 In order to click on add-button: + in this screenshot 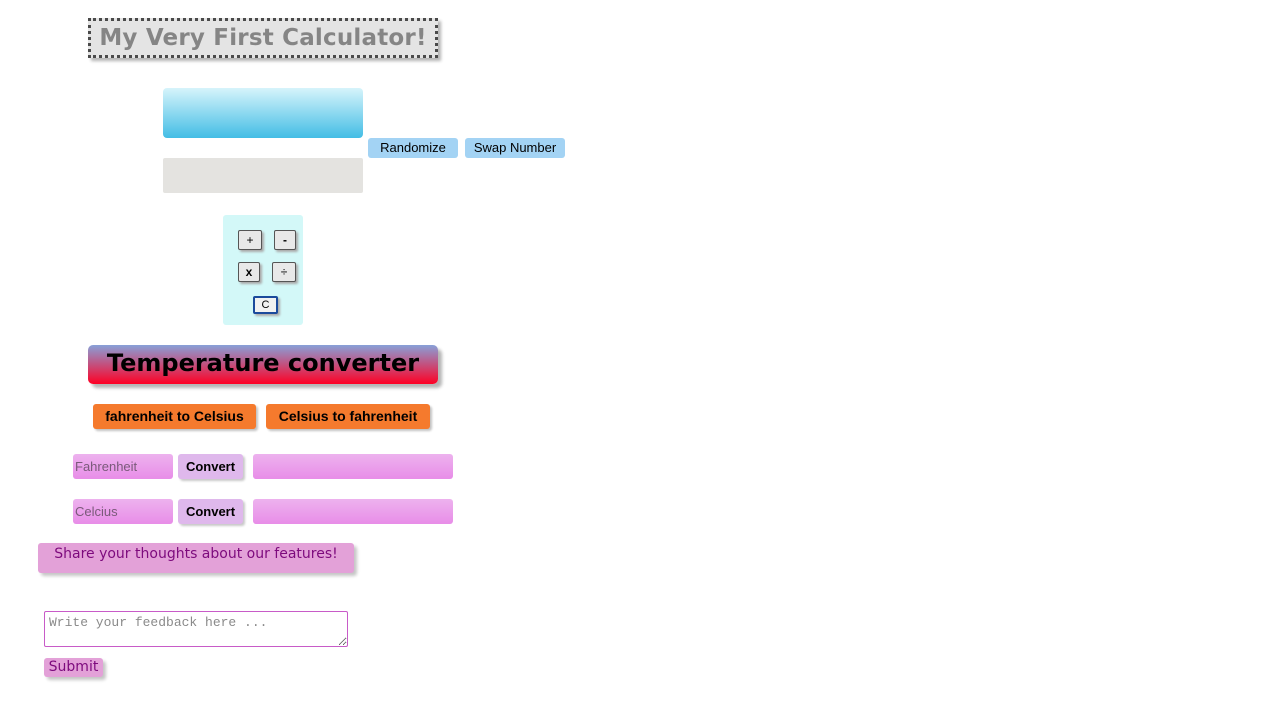, I will do `click(250, 240)`.